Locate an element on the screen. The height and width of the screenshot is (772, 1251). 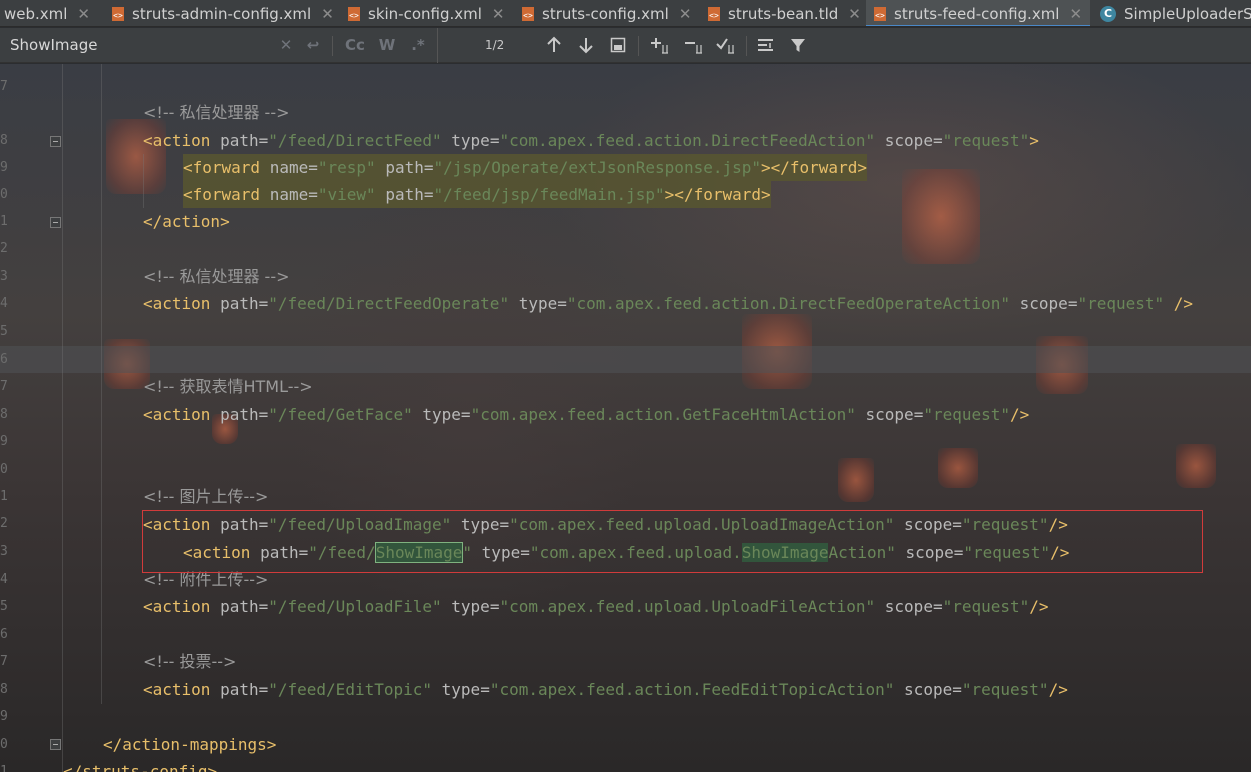
code-comment: <!-- 获取表情HTML--> is located at coordinates (228, 386).